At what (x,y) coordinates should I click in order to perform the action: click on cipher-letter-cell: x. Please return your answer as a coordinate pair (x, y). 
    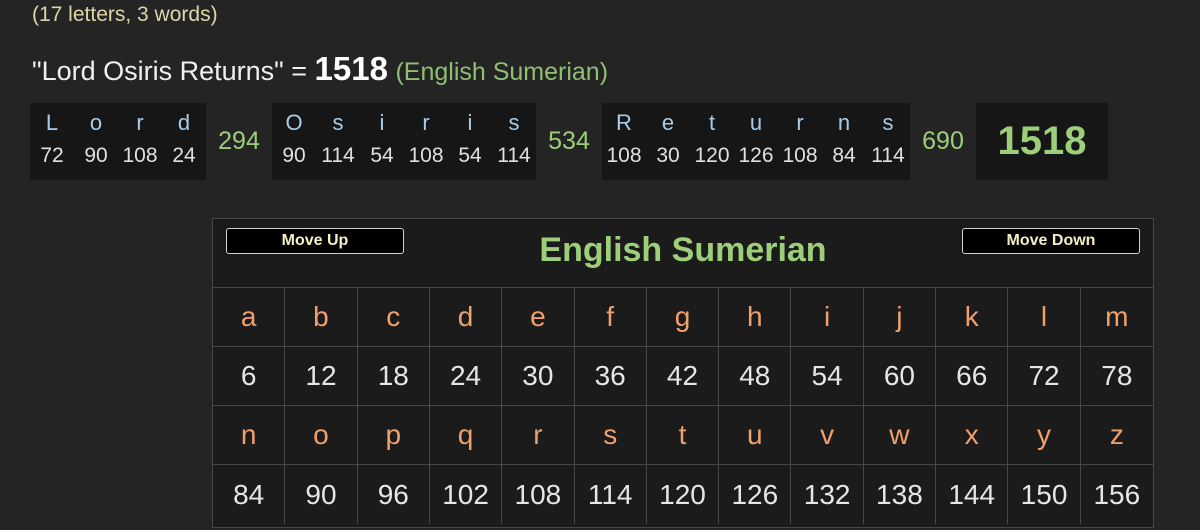
    Looking at the image, I should click on (972, 435).